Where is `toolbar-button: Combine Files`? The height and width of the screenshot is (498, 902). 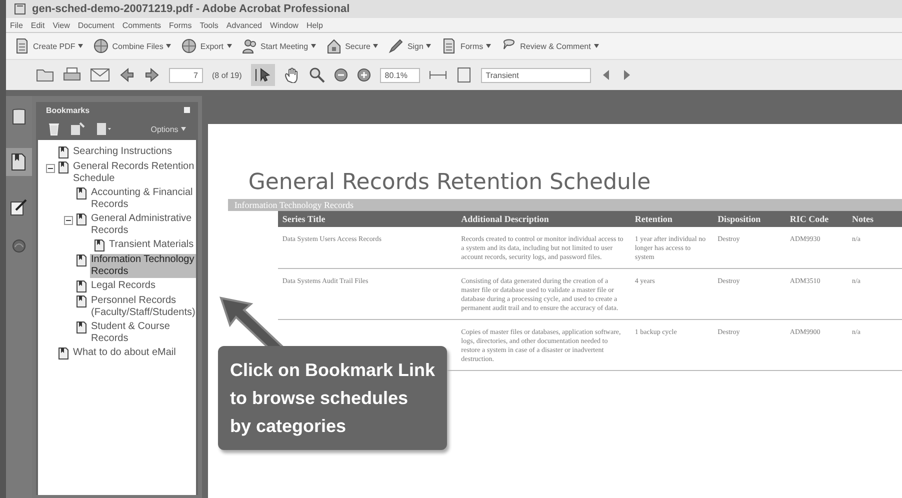
toolbar-button: Combine Files is located at coordinates (132, 46).